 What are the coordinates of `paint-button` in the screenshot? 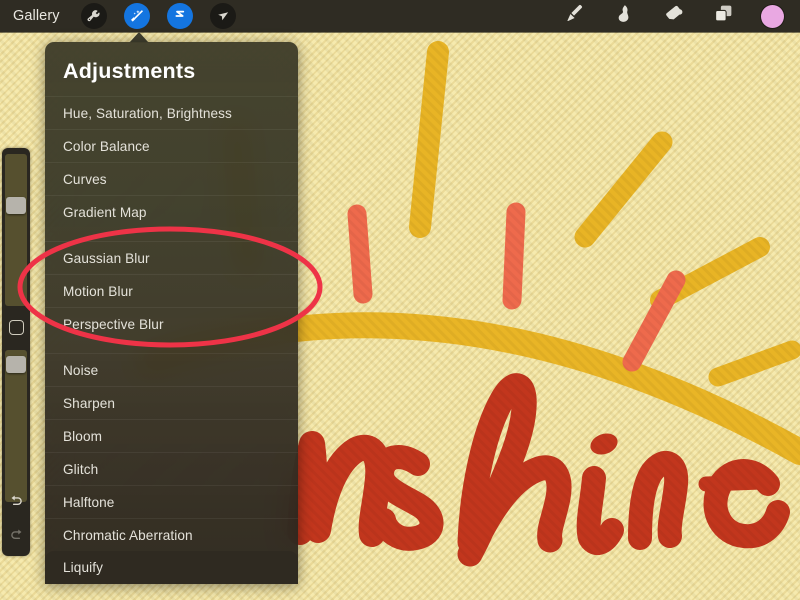 It's located at (573, 16).